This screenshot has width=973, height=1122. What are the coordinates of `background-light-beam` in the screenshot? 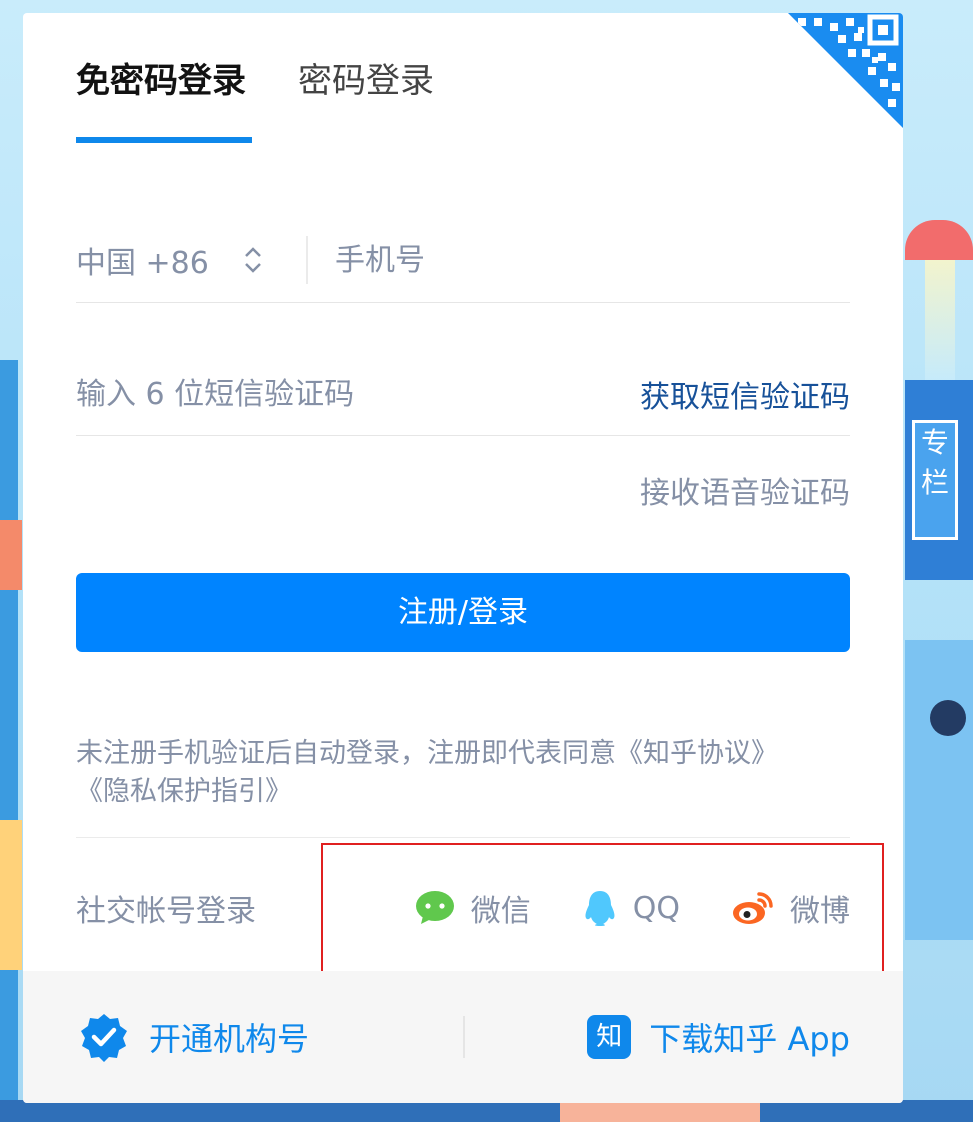 It's located at (940, 320).